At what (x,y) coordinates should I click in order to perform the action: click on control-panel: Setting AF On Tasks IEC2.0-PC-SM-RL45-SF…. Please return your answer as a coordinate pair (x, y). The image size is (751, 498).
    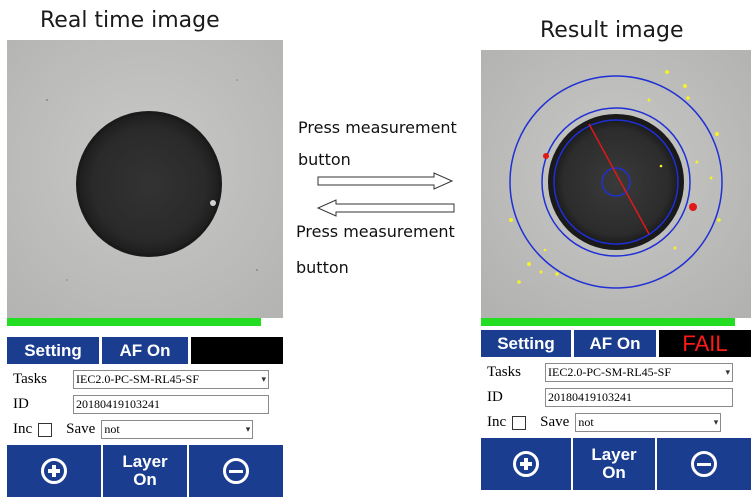
    Looking at the image, I should click on (145, 389).